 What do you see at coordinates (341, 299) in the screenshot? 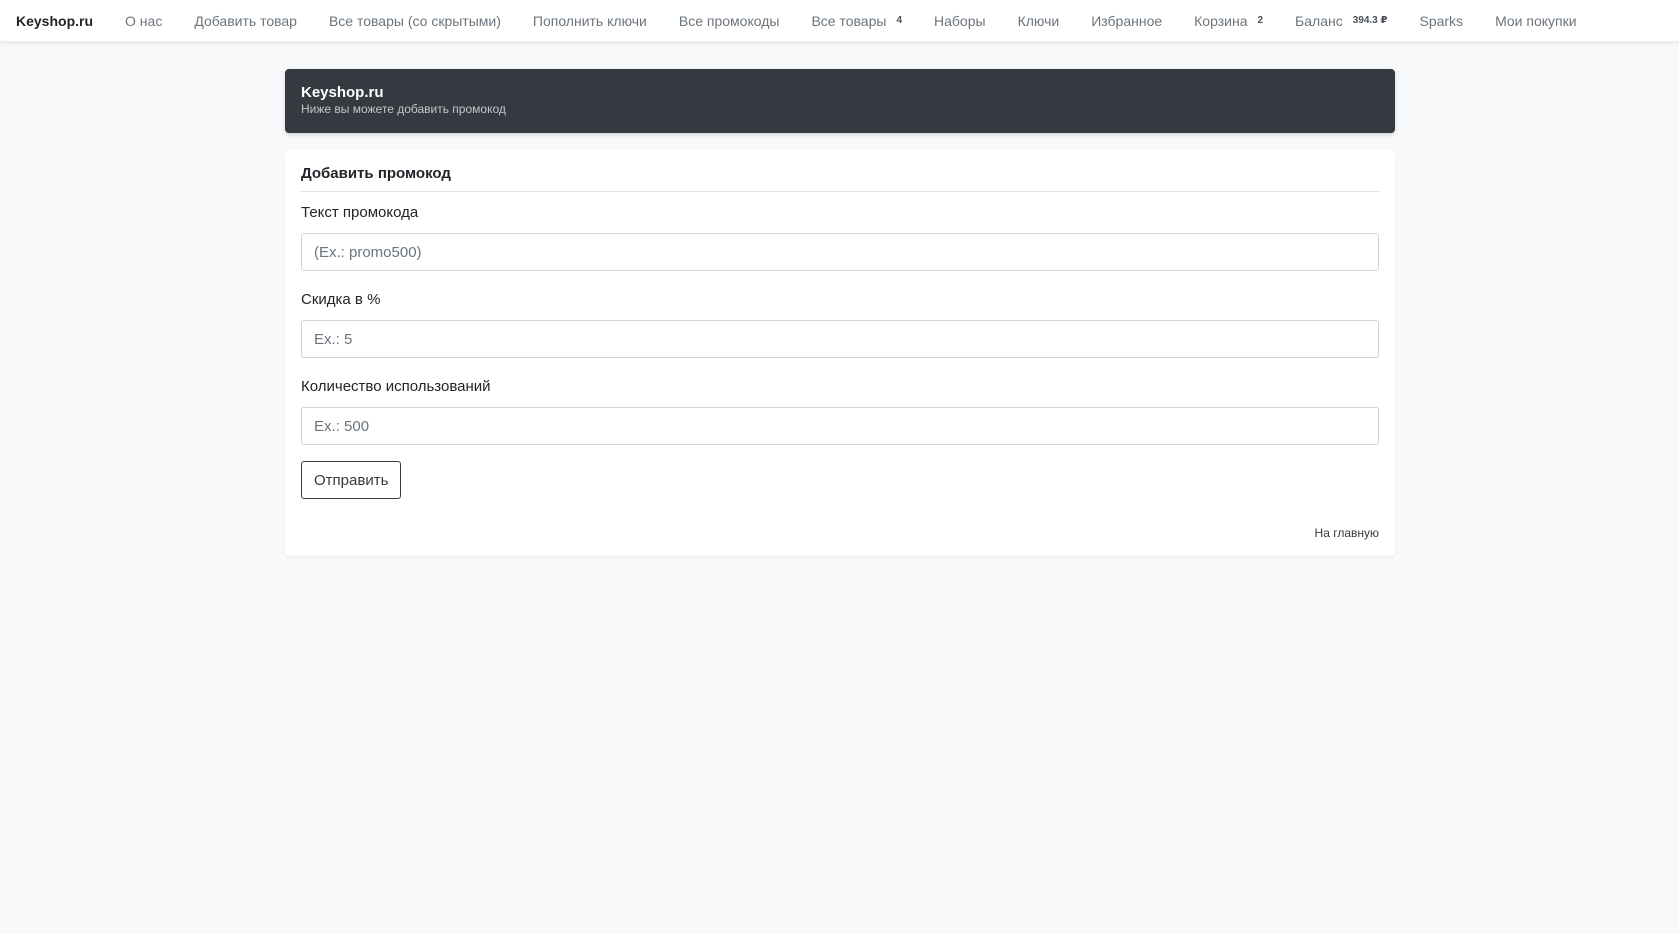
I see `discount-percent-label: Скидка в %` at bounding box center [341, 299].